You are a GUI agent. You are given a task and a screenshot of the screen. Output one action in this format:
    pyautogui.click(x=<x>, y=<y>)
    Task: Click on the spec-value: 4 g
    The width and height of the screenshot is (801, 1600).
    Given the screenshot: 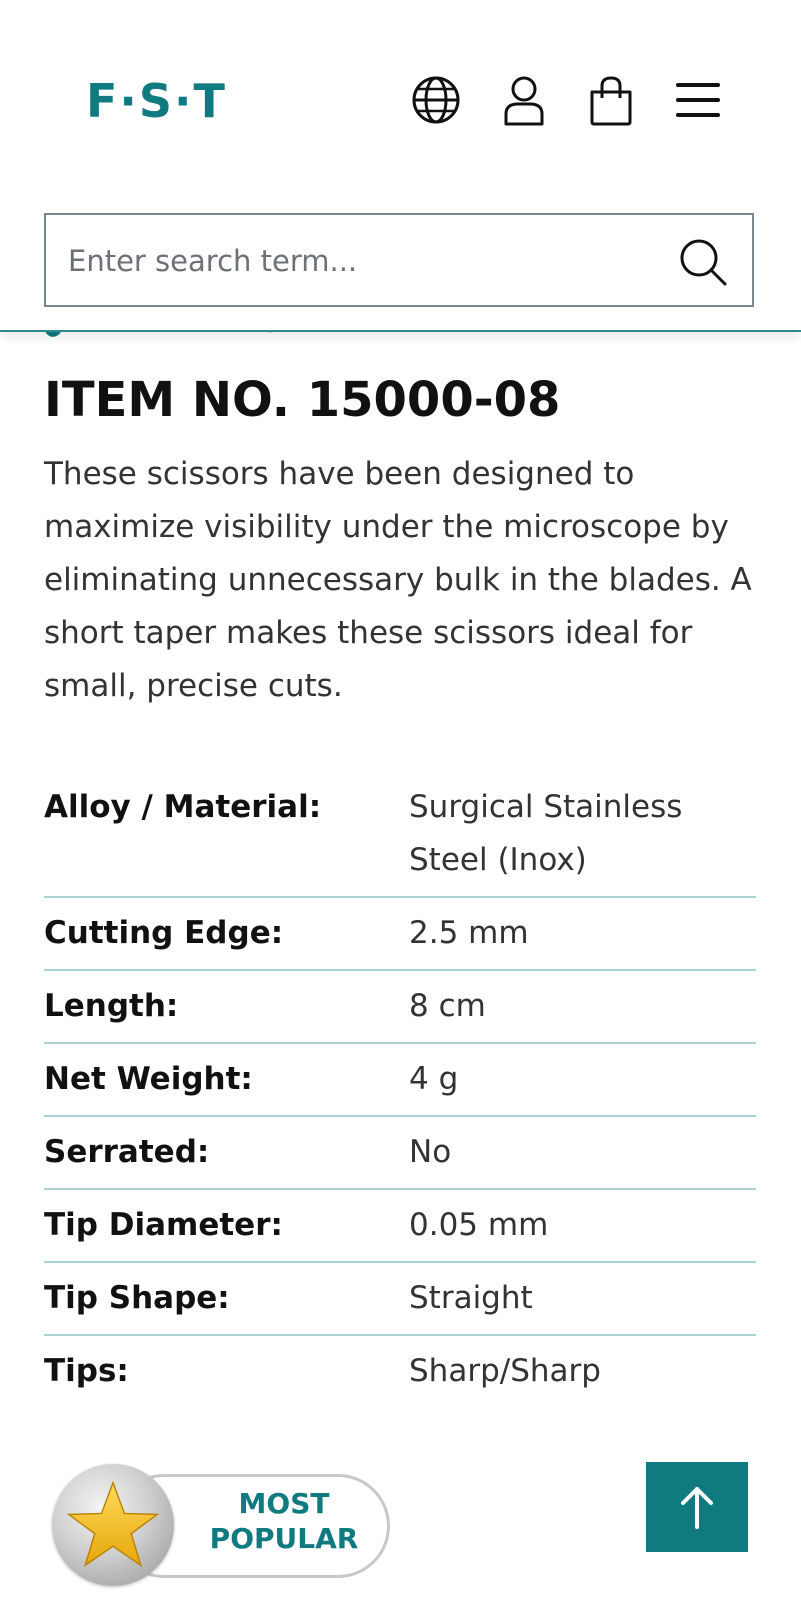 What is the action you would take?
    pyautogui.click(x=434, y=1079)
    